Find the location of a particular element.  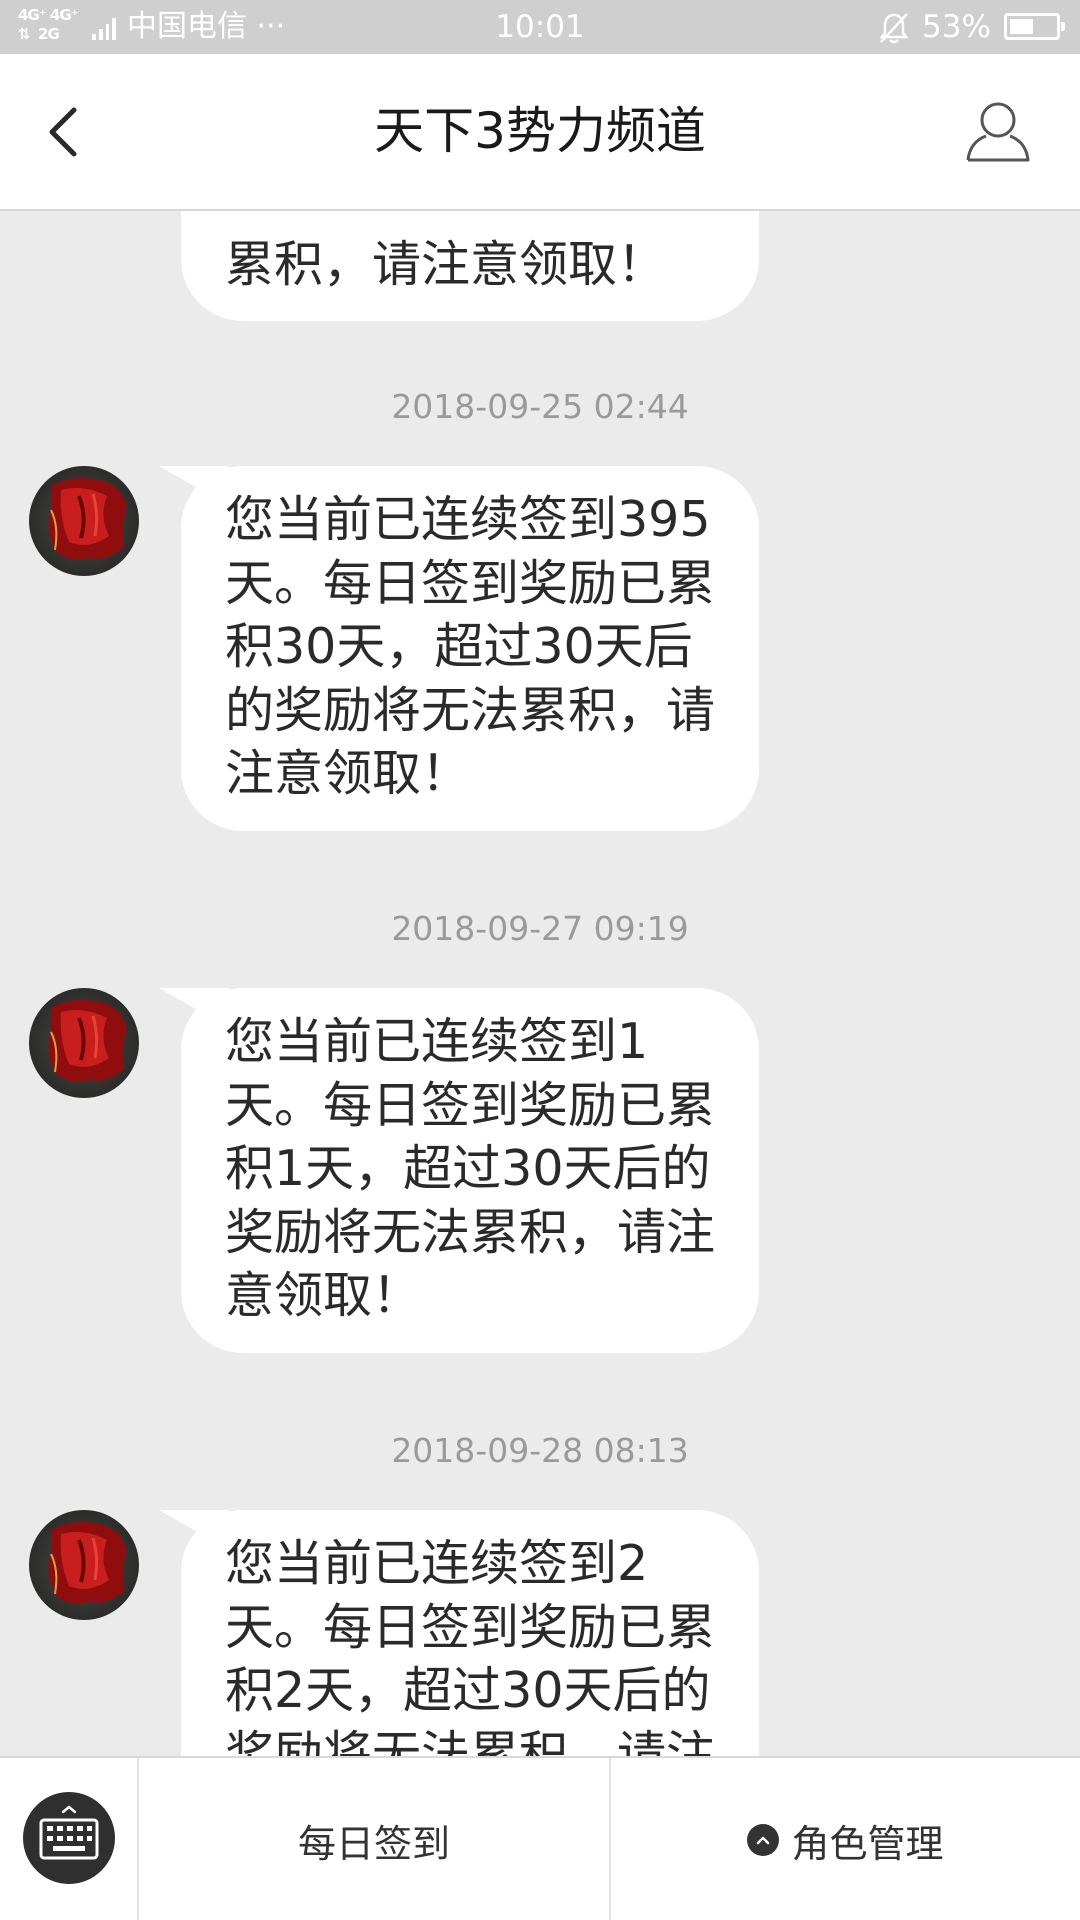

app-header: 天下3势力频道 is located at coordinates (540, 132).